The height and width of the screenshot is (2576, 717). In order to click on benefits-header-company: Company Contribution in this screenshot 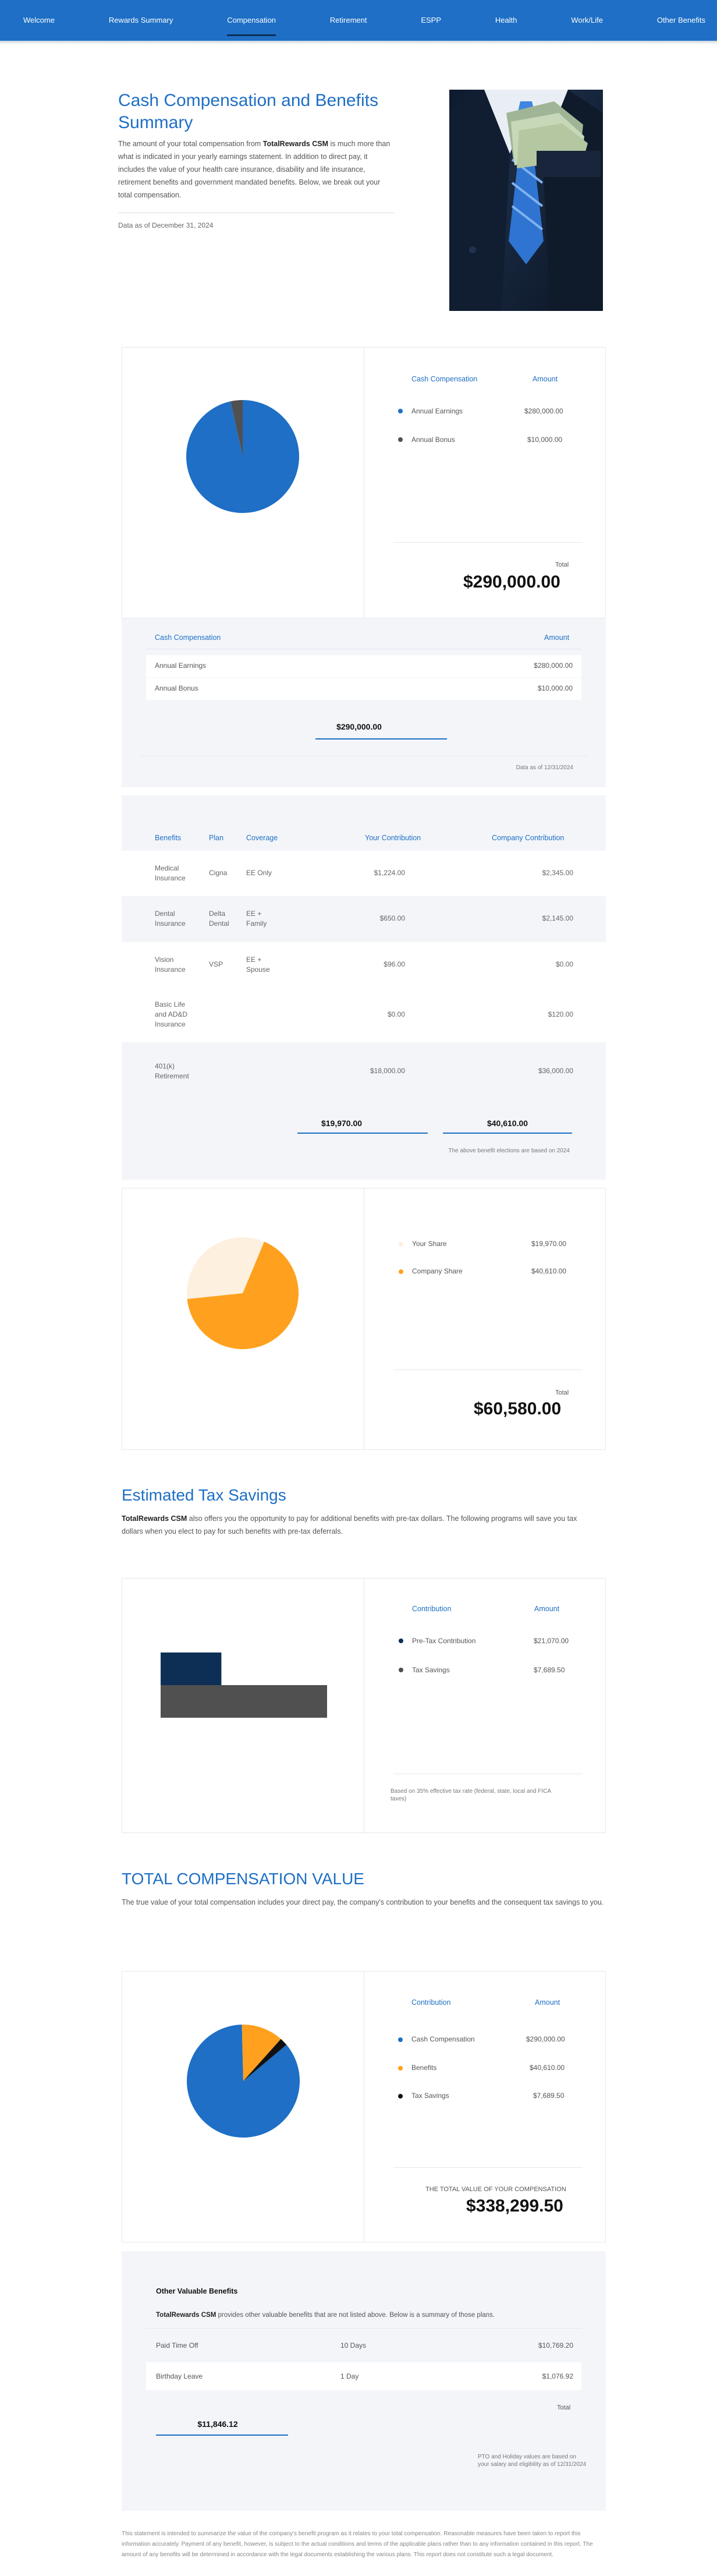, I will do `click(528, 838)`.